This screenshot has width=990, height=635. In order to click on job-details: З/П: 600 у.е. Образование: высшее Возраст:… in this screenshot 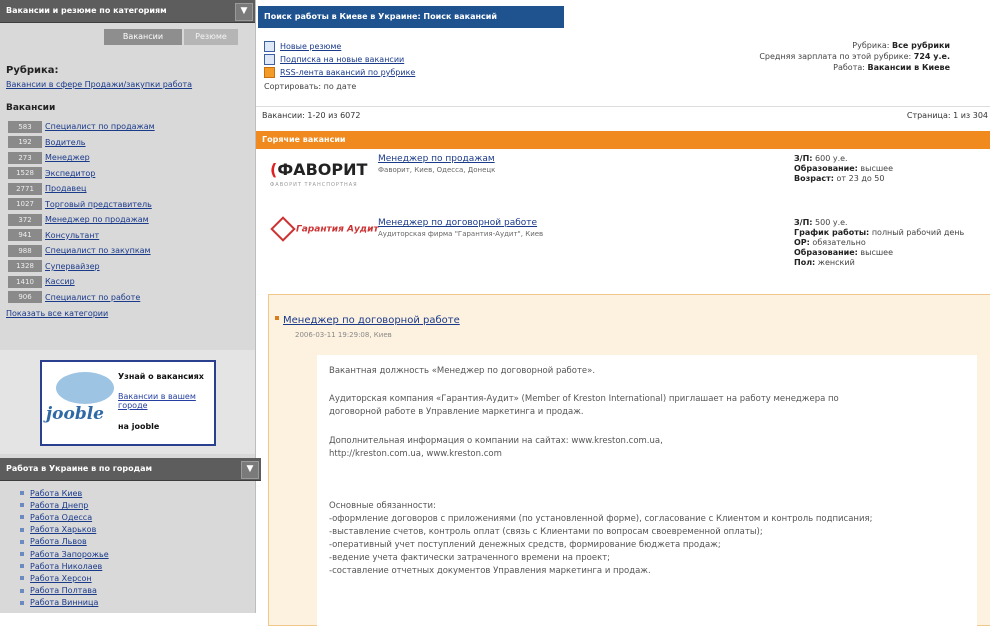, I will do `click(843, 169)`.